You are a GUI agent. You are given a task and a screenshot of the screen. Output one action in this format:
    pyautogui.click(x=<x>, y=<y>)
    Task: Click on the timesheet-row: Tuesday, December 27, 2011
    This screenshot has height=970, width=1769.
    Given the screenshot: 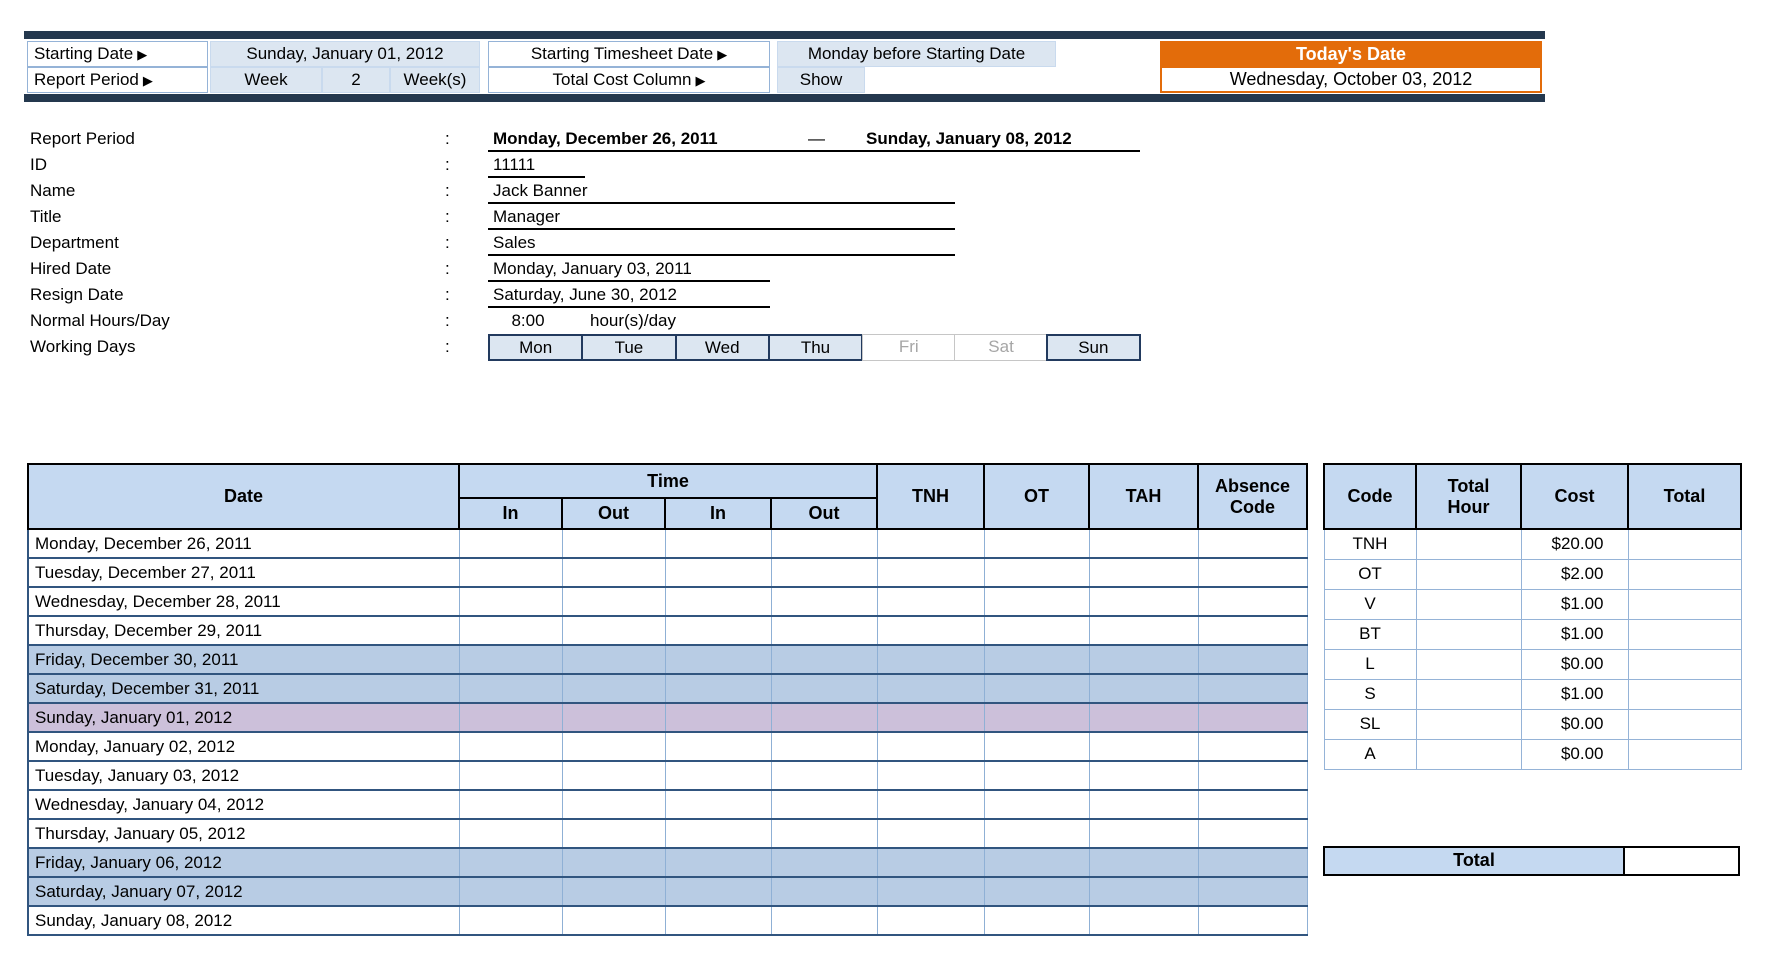 What is the action you would take?
    pyautogui.click(x=667, y=573)
    